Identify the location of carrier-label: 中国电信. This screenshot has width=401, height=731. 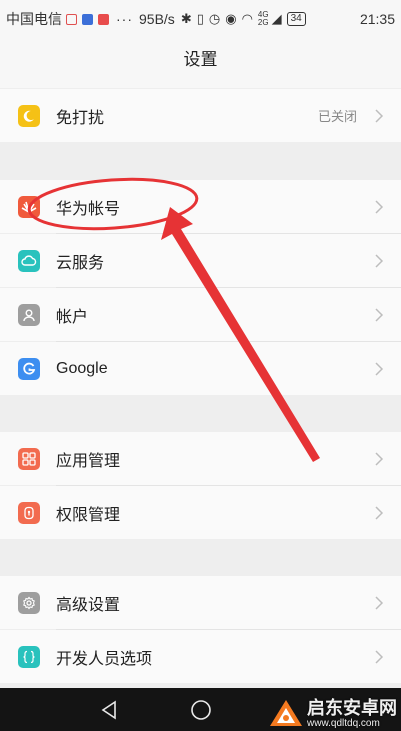
(34, 19).